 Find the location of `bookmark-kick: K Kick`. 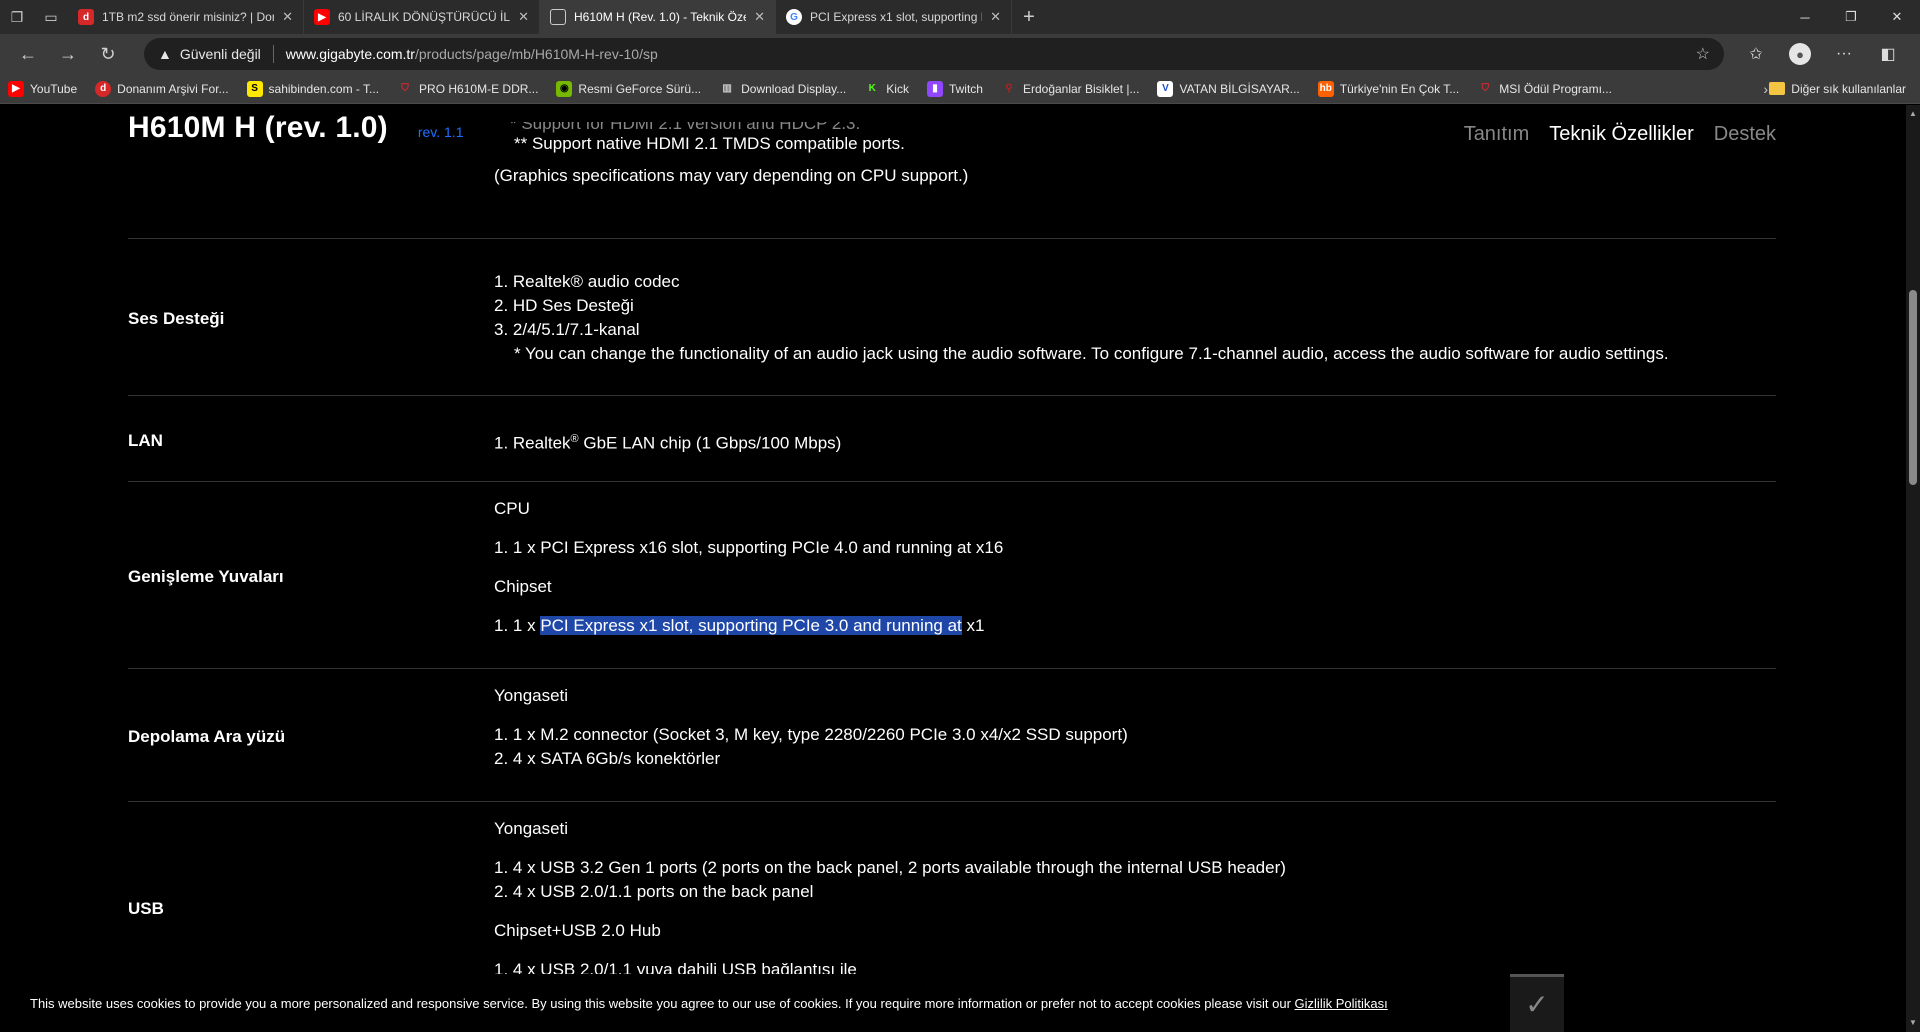

bookmark-kick: K Kick is located at coordinates (886, 89).